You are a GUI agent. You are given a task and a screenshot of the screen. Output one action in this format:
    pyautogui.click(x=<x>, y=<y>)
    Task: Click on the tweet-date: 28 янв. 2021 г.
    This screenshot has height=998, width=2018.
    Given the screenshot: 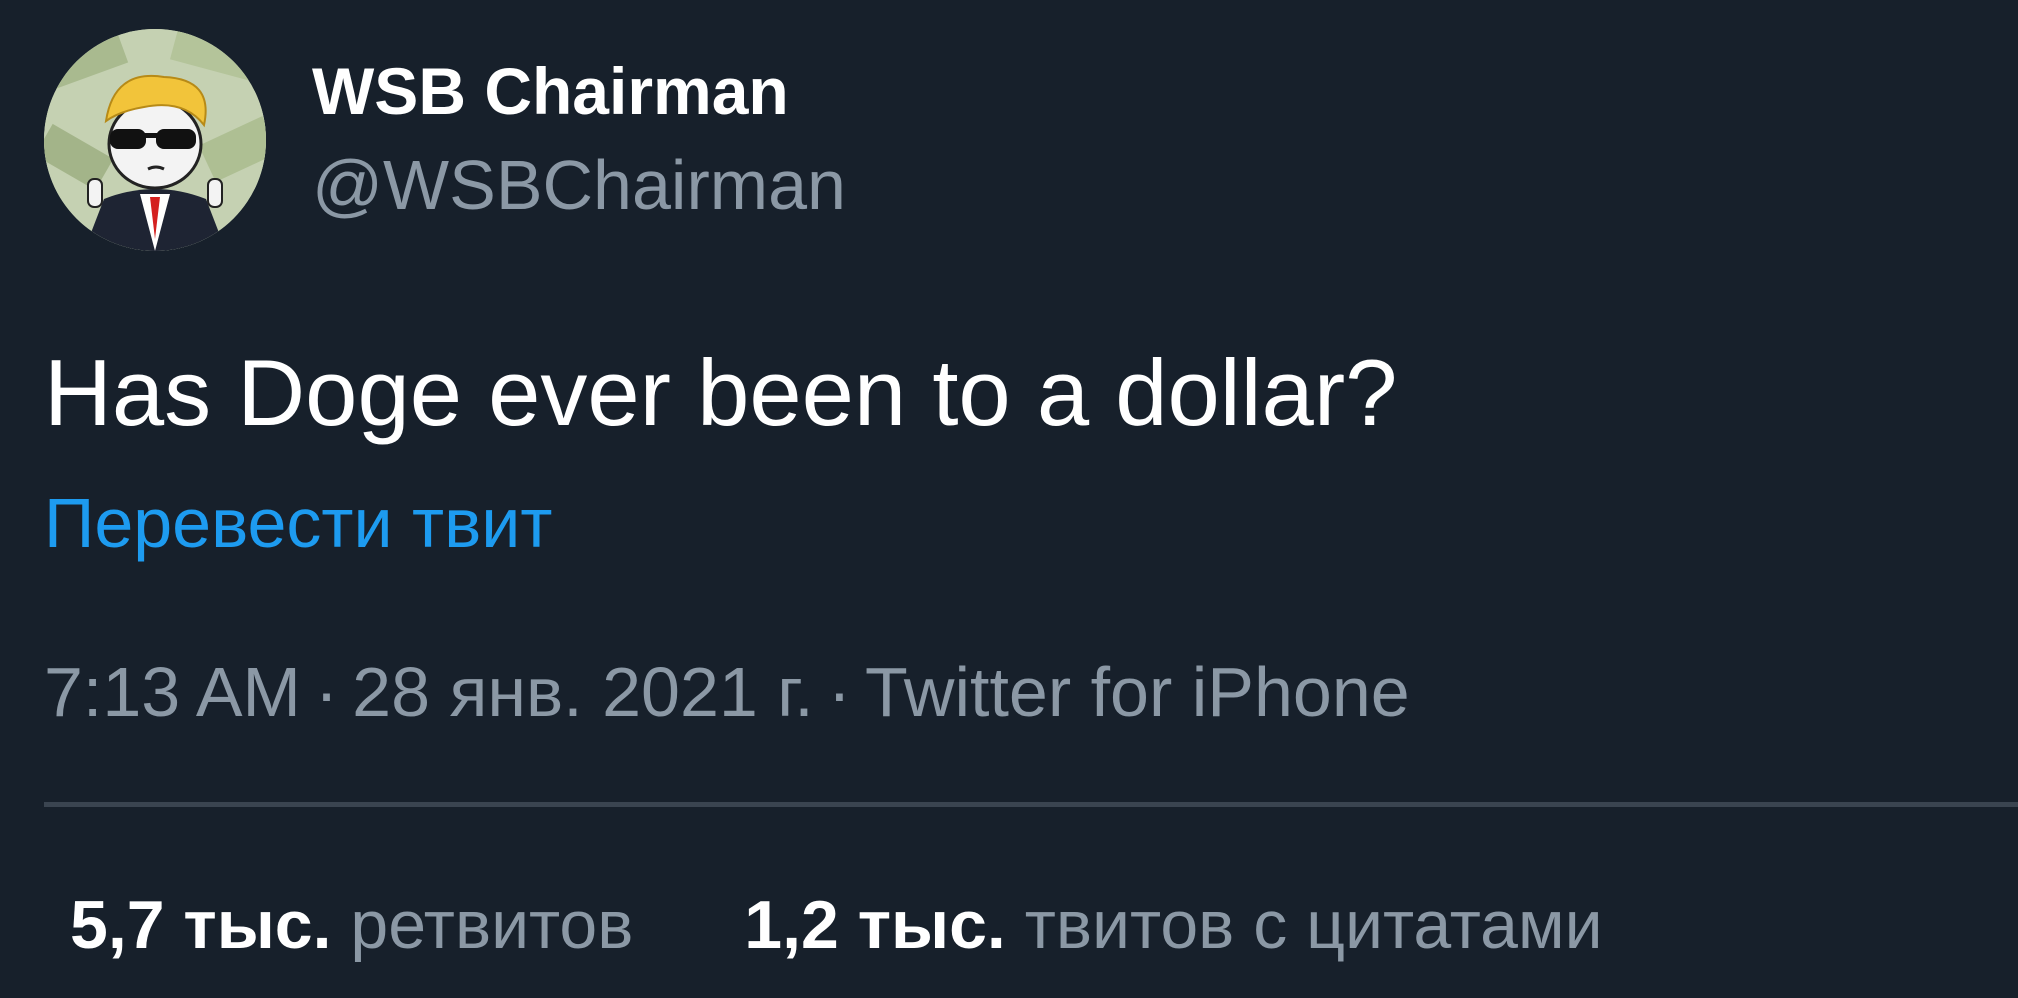 What is the action you would take?
    pyautogui.click(x=583, y=692)
    